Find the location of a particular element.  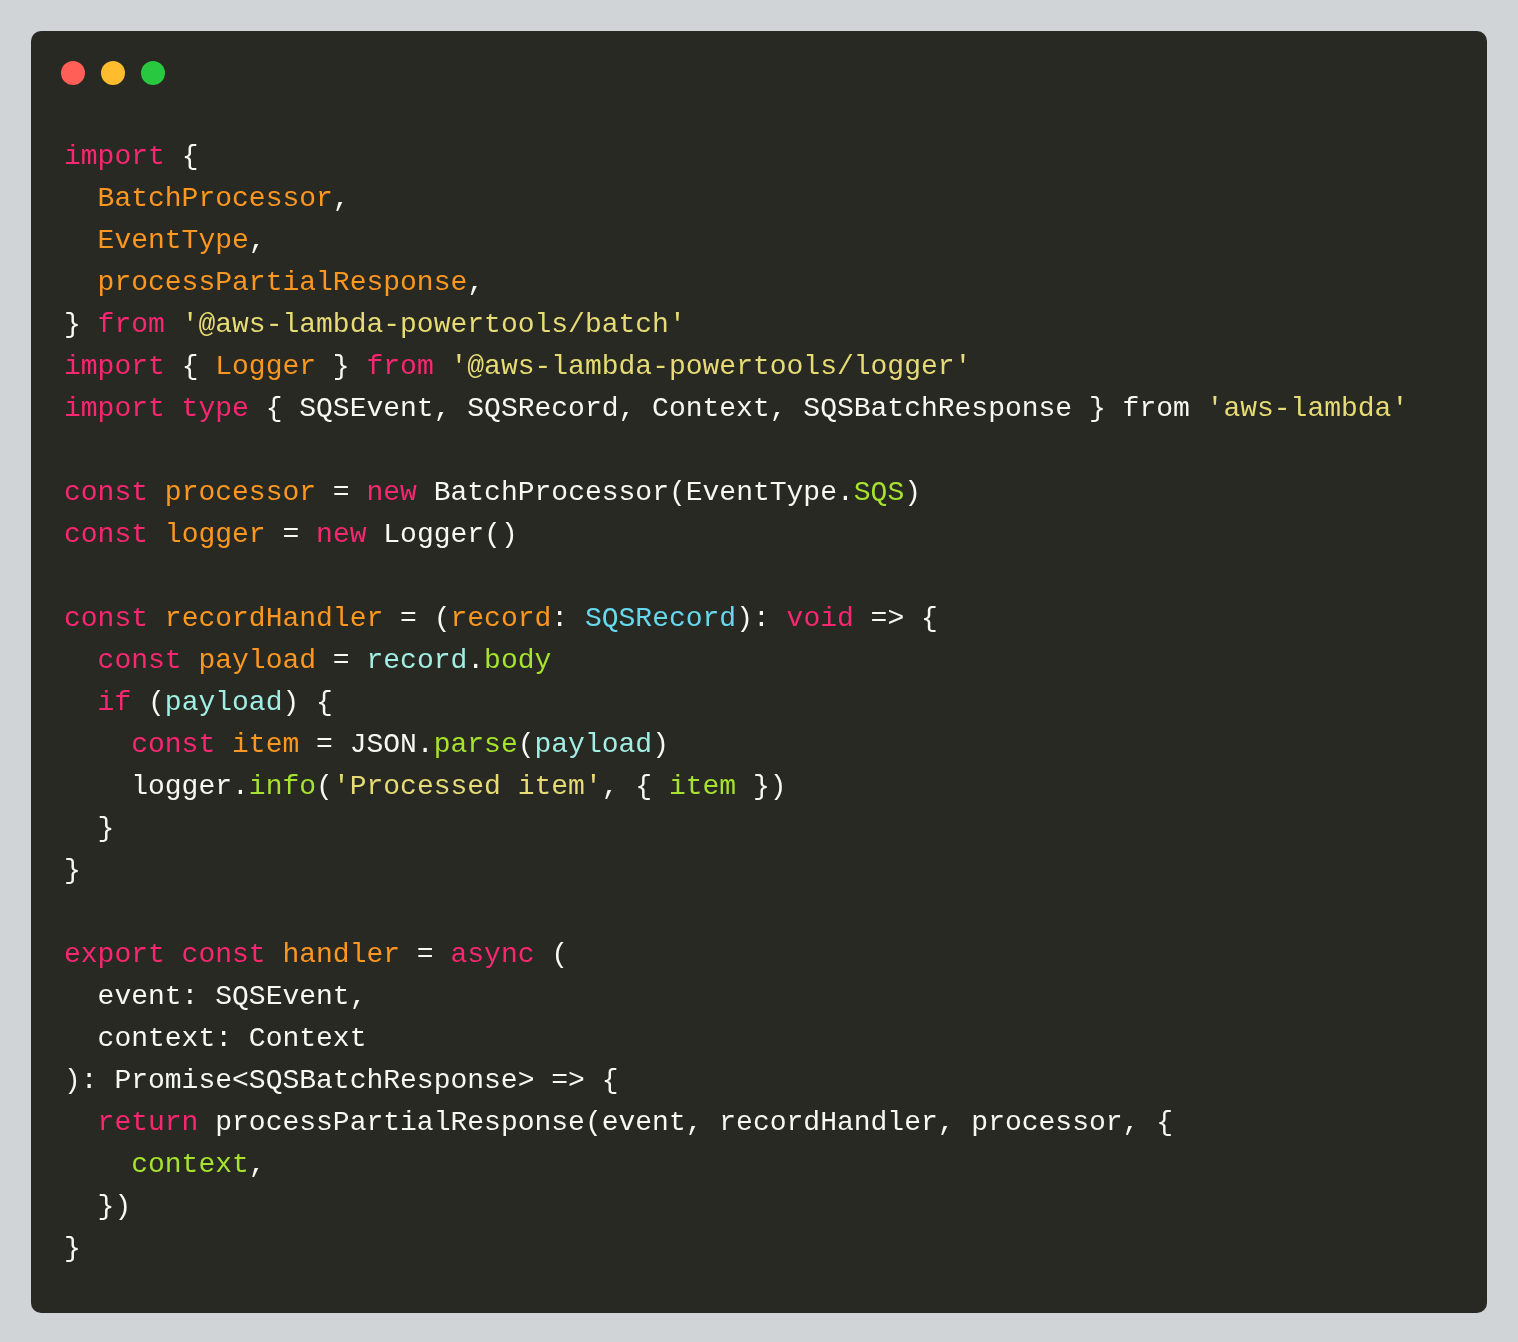

code-line: event: SQSEvent, is located at coordinates (231, 997).